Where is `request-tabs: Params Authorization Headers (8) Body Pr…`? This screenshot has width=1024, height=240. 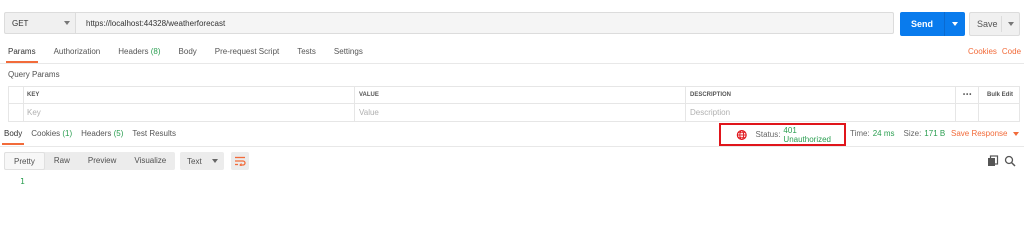
request-tabs: Params Authorization Headers (8) Body Pr… is located at coordinates (186, 53).